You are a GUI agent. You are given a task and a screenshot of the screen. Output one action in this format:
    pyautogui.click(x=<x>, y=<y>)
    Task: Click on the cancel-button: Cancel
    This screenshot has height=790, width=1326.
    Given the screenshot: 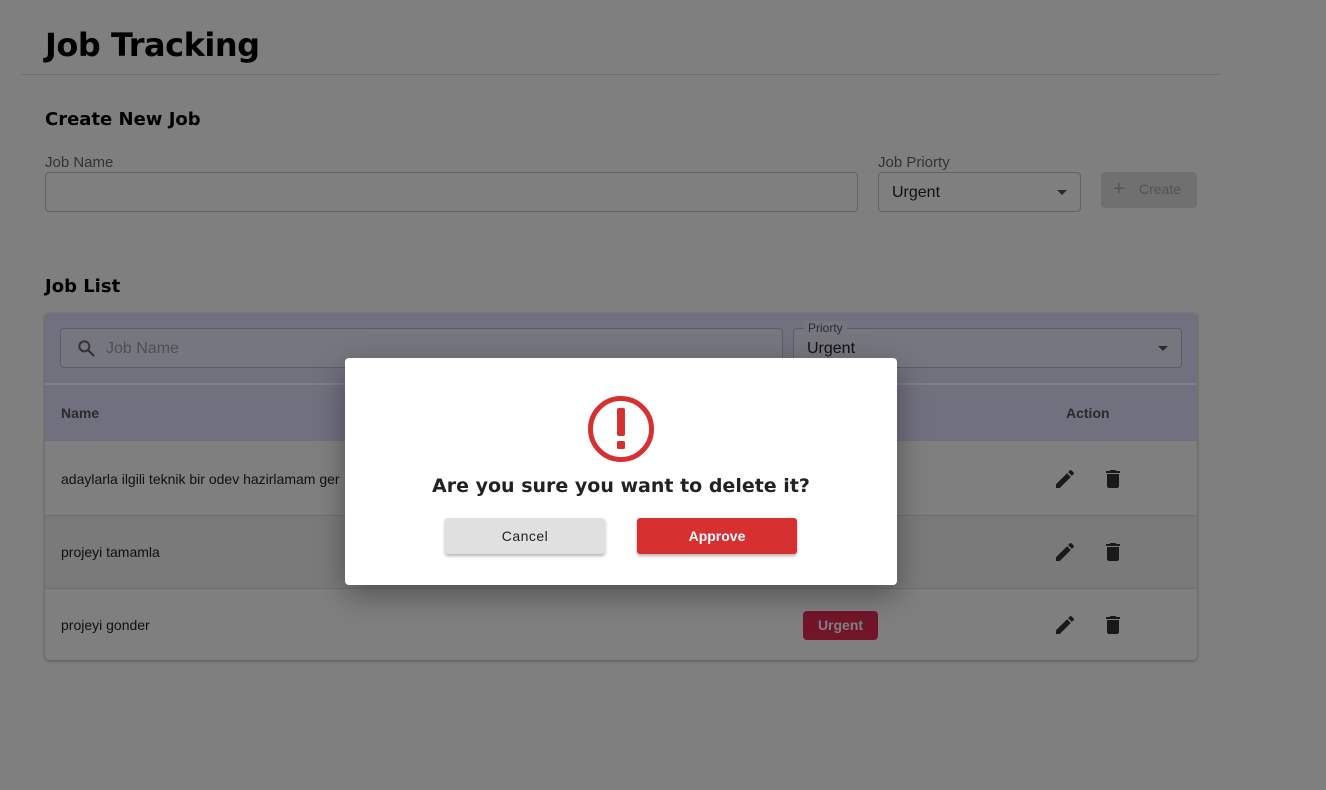 What is the action you would take?
    pyautogui.click(x=525, y=536)
    